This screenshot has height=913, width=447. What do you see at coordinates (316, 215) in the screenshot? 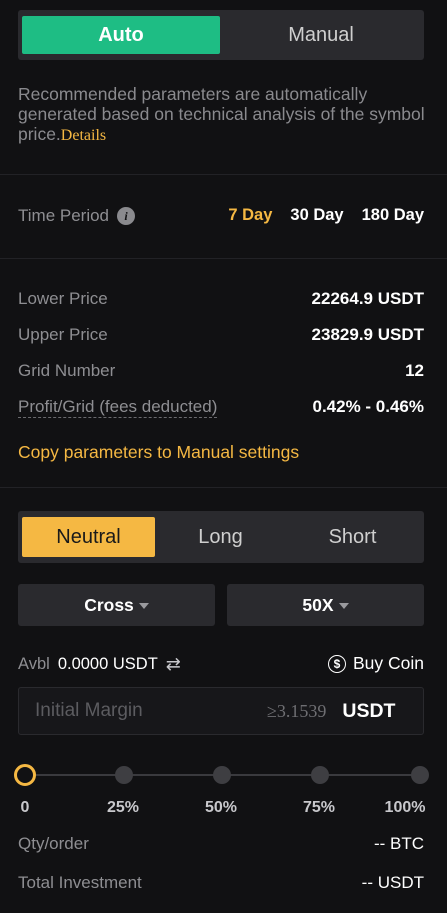
I see `time-period-30day: 30 Day` at bounding box center [316, 215].